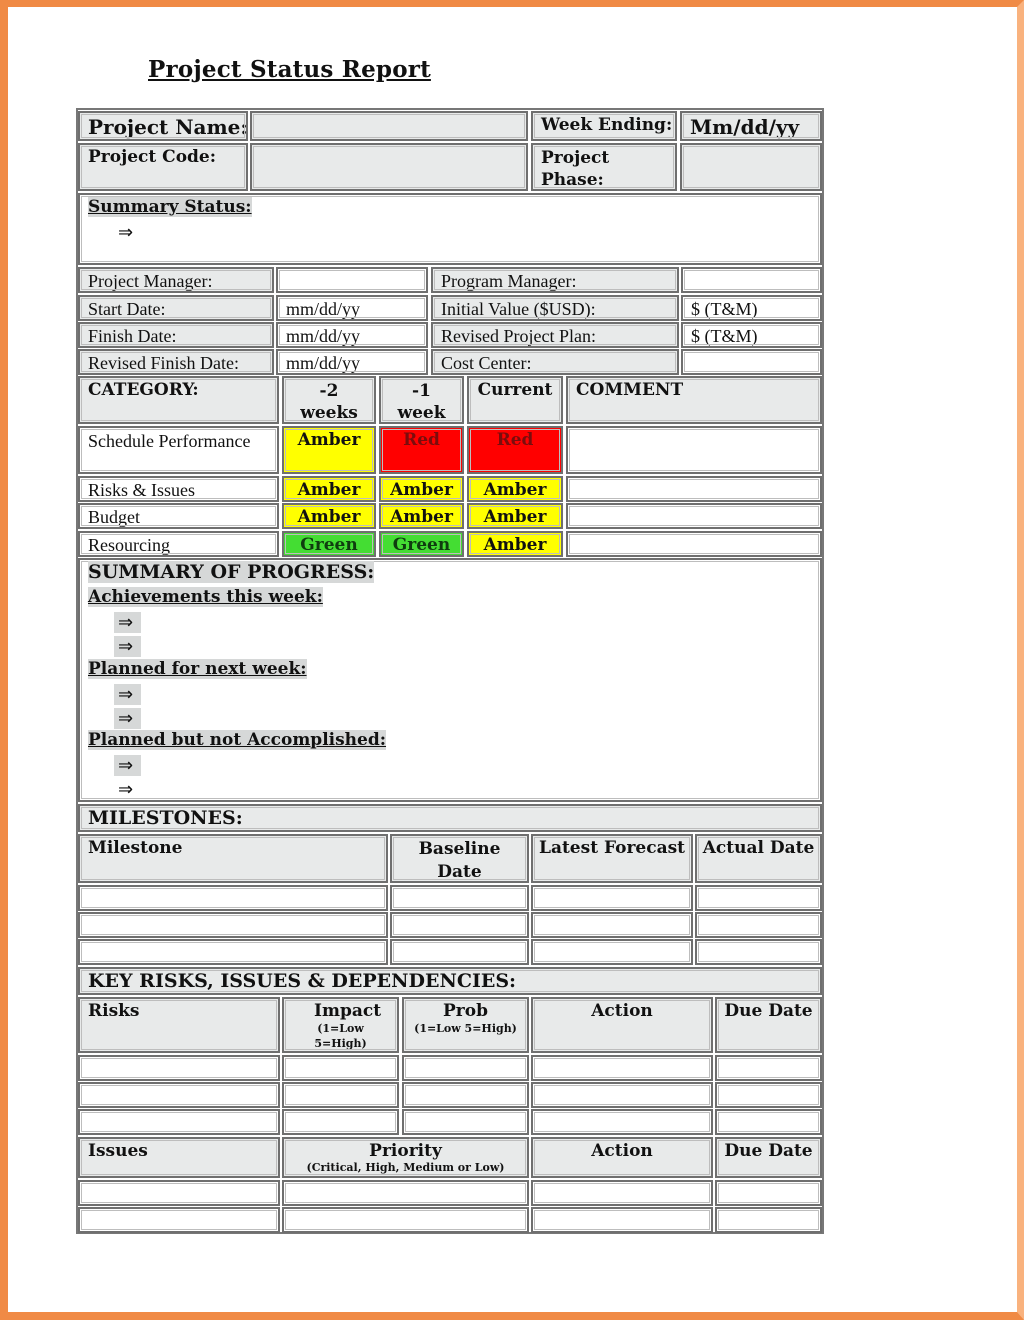 The width and height of the screenshot is (1024, 1320). I want to click on prob-header-label: Prob, so click(465, 1011).